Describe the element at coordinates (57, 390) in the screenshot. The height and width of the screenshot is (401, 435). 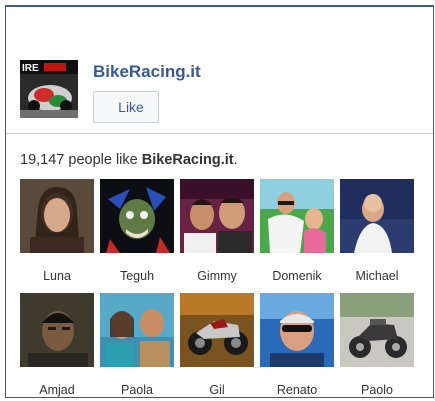
I see `fan-name: Amjad` at that location.